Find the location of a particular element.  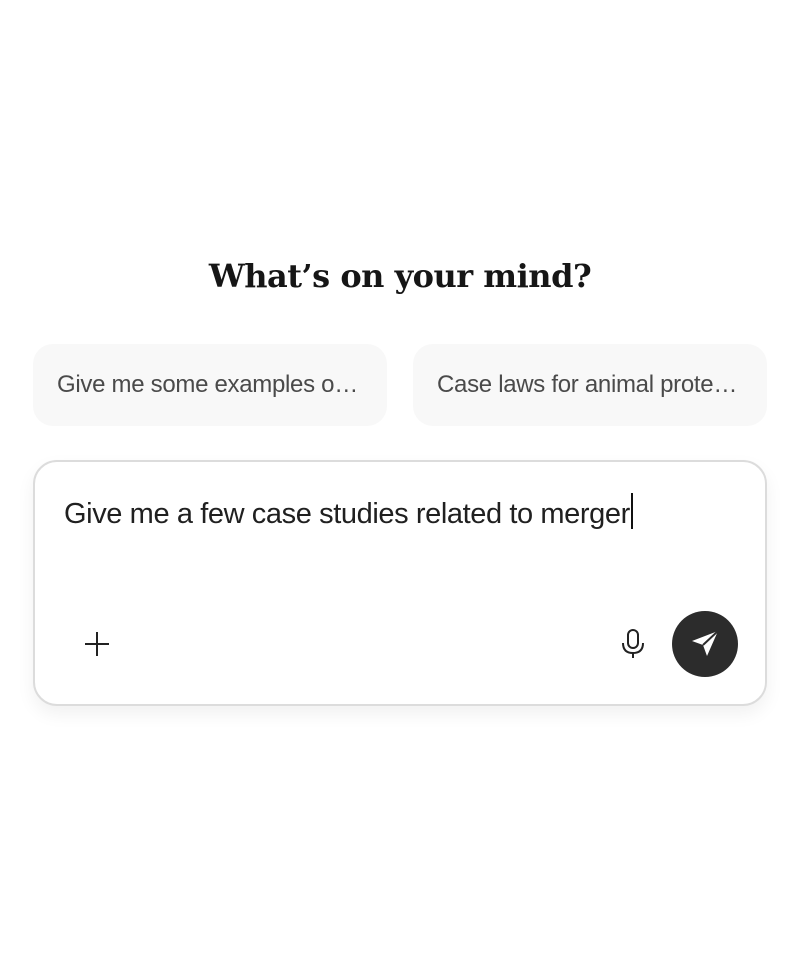

send-icon is located at coordinates (705, 643).